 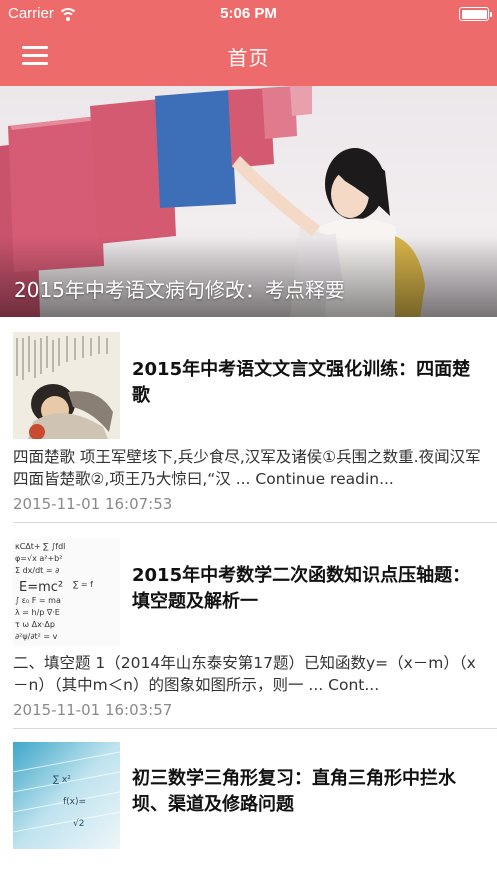 I want to click on article-date: 2015-11-01 16:07:53, so click(x=93, y=504).